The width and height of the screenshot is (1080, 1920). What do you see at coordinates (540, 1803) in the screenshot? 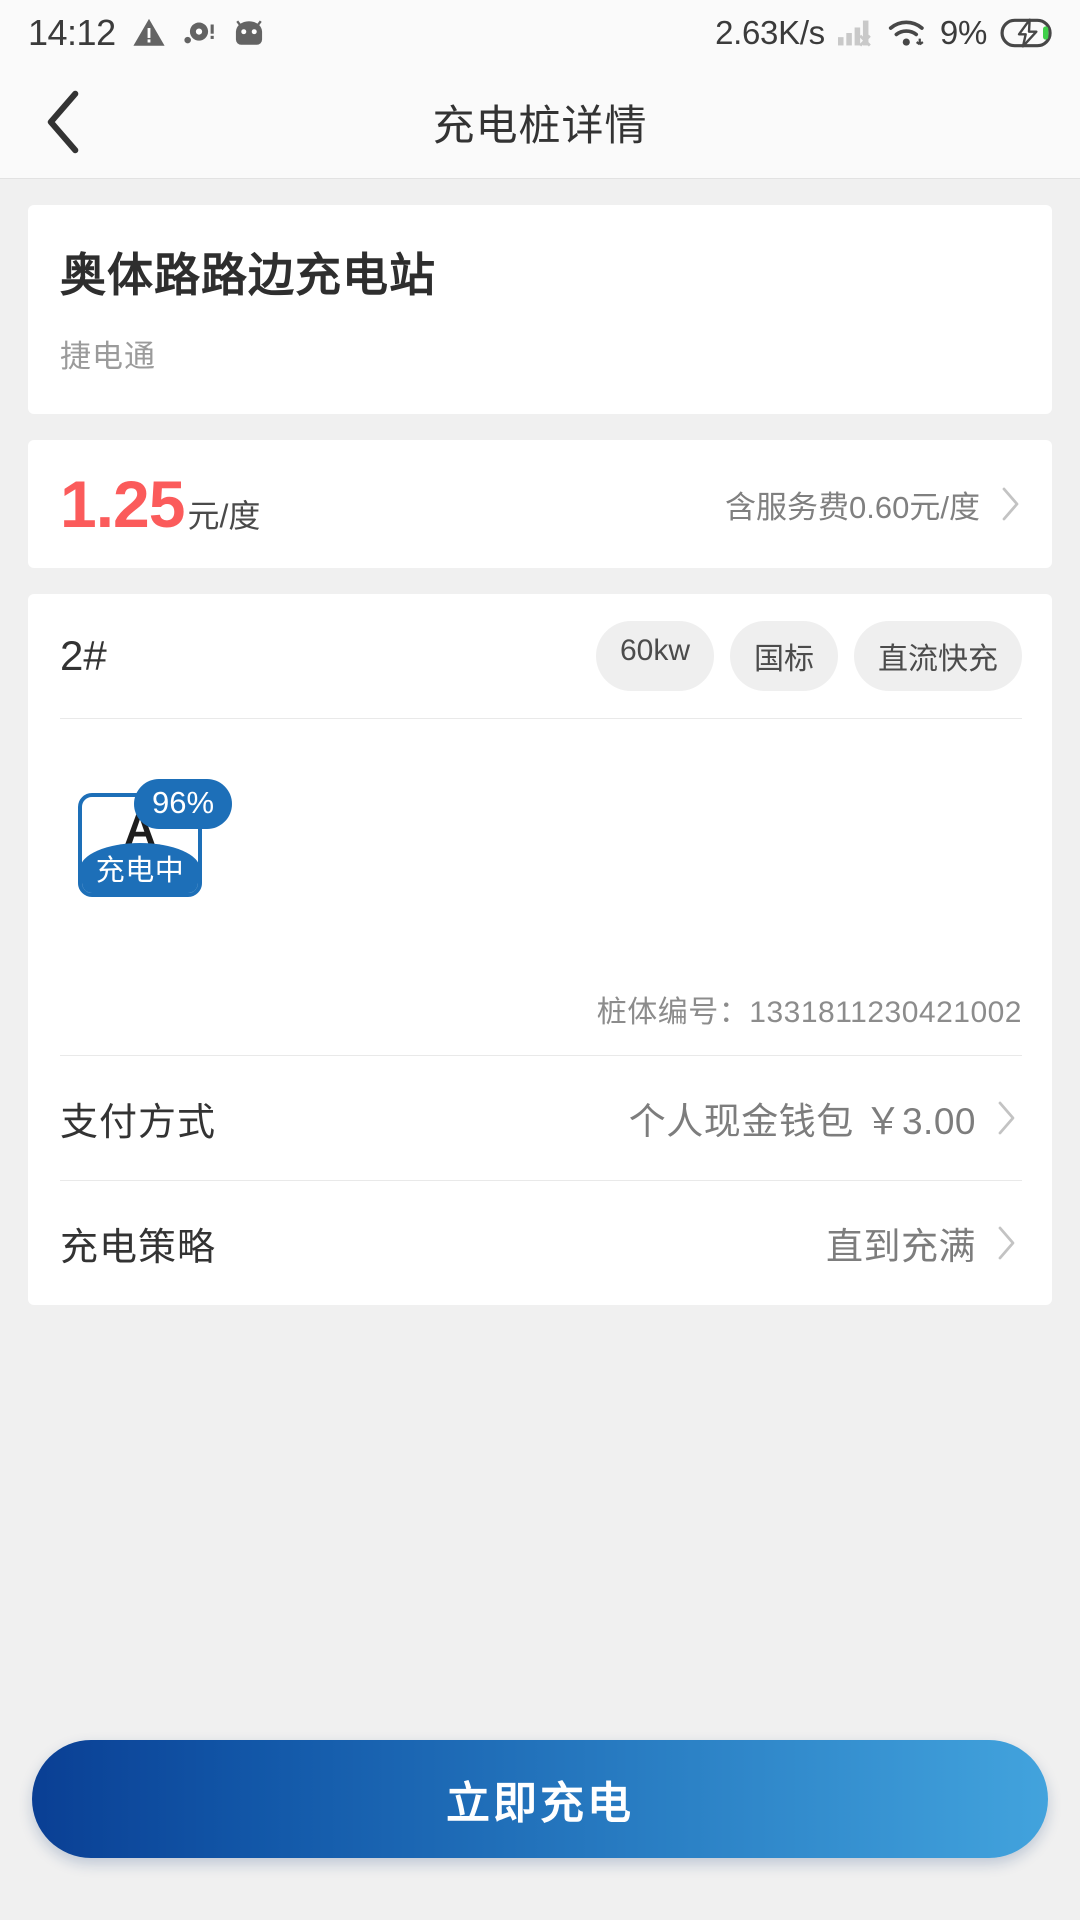
I see `start-charging-label: 立即充电` at bounding box center [540, 1803].